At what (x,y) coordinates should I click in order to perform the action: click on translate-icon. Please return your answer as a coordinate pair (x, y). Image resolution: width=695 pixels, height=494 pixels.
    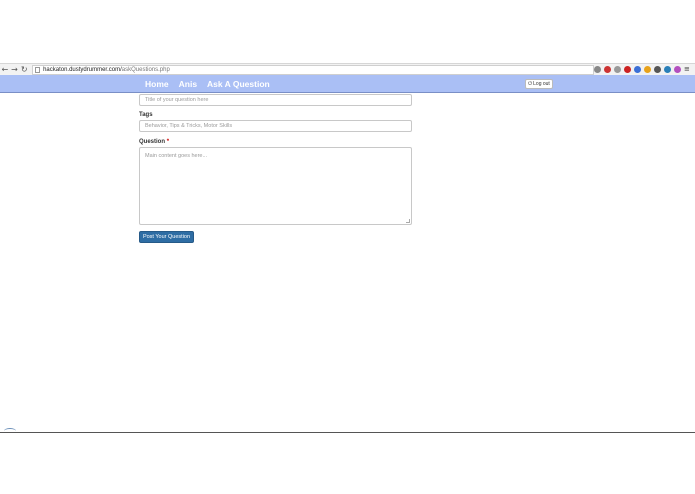
    Looking at the image, I should click on (637, 69).